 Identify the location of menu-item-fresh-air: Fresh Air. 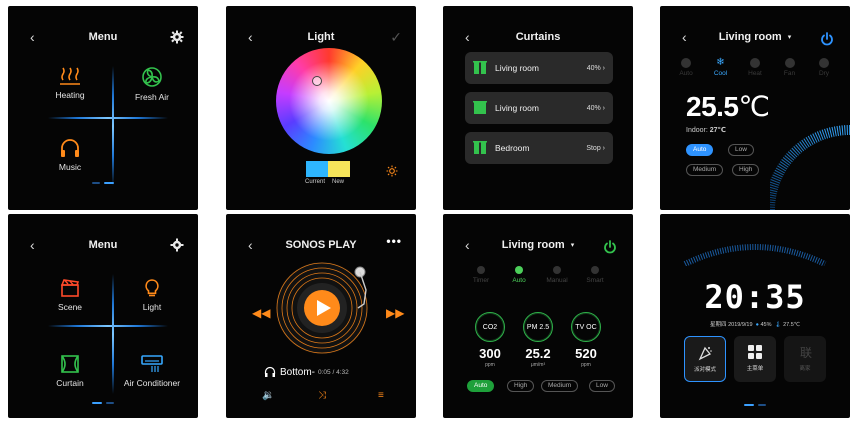
(152, 84).